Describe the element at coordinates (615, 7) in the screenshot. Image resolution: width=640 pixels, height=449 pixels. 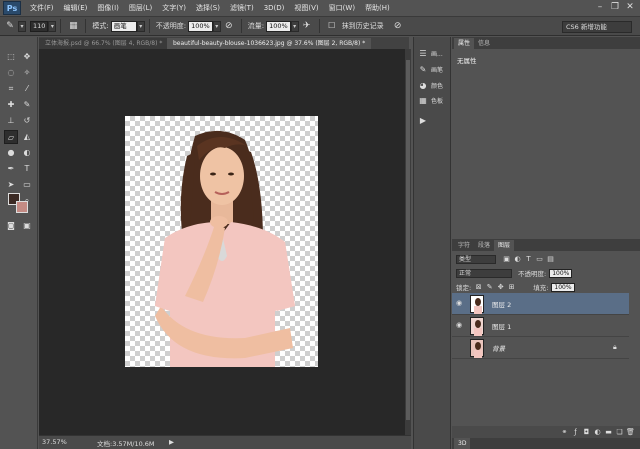
I see `restore-icon: ❐` at that location.